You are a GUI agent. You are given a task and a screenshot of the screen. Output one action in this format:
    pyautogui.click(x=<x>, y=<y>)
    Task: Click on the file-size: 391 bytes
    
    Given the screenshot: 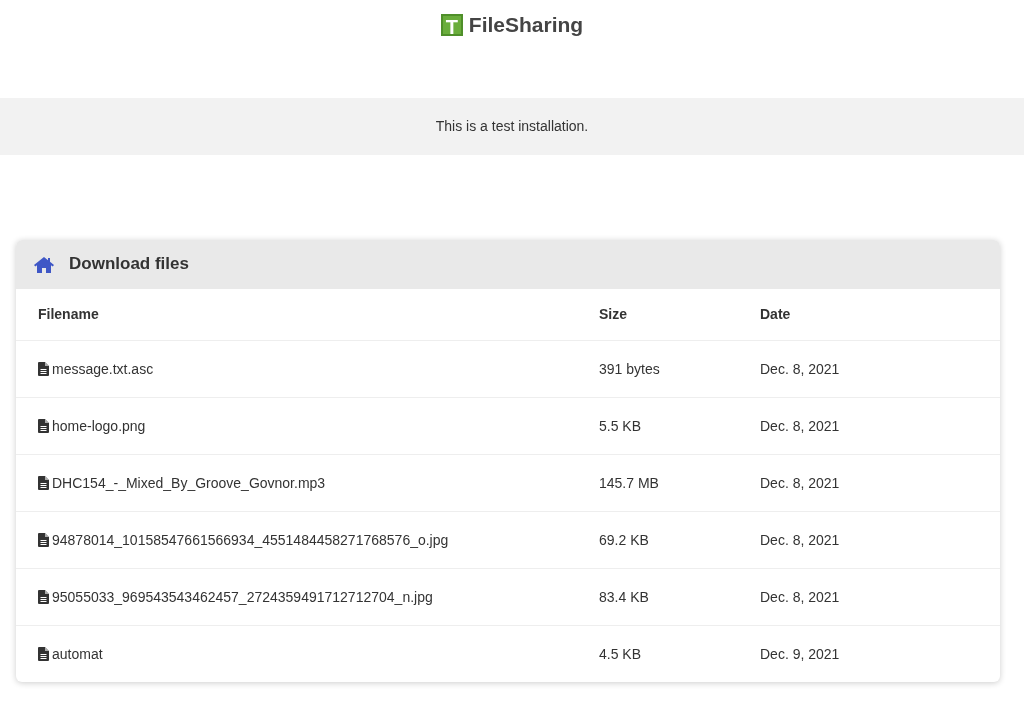 What is the action you would take?
    pyautogui.click(x=629, y=368)
    